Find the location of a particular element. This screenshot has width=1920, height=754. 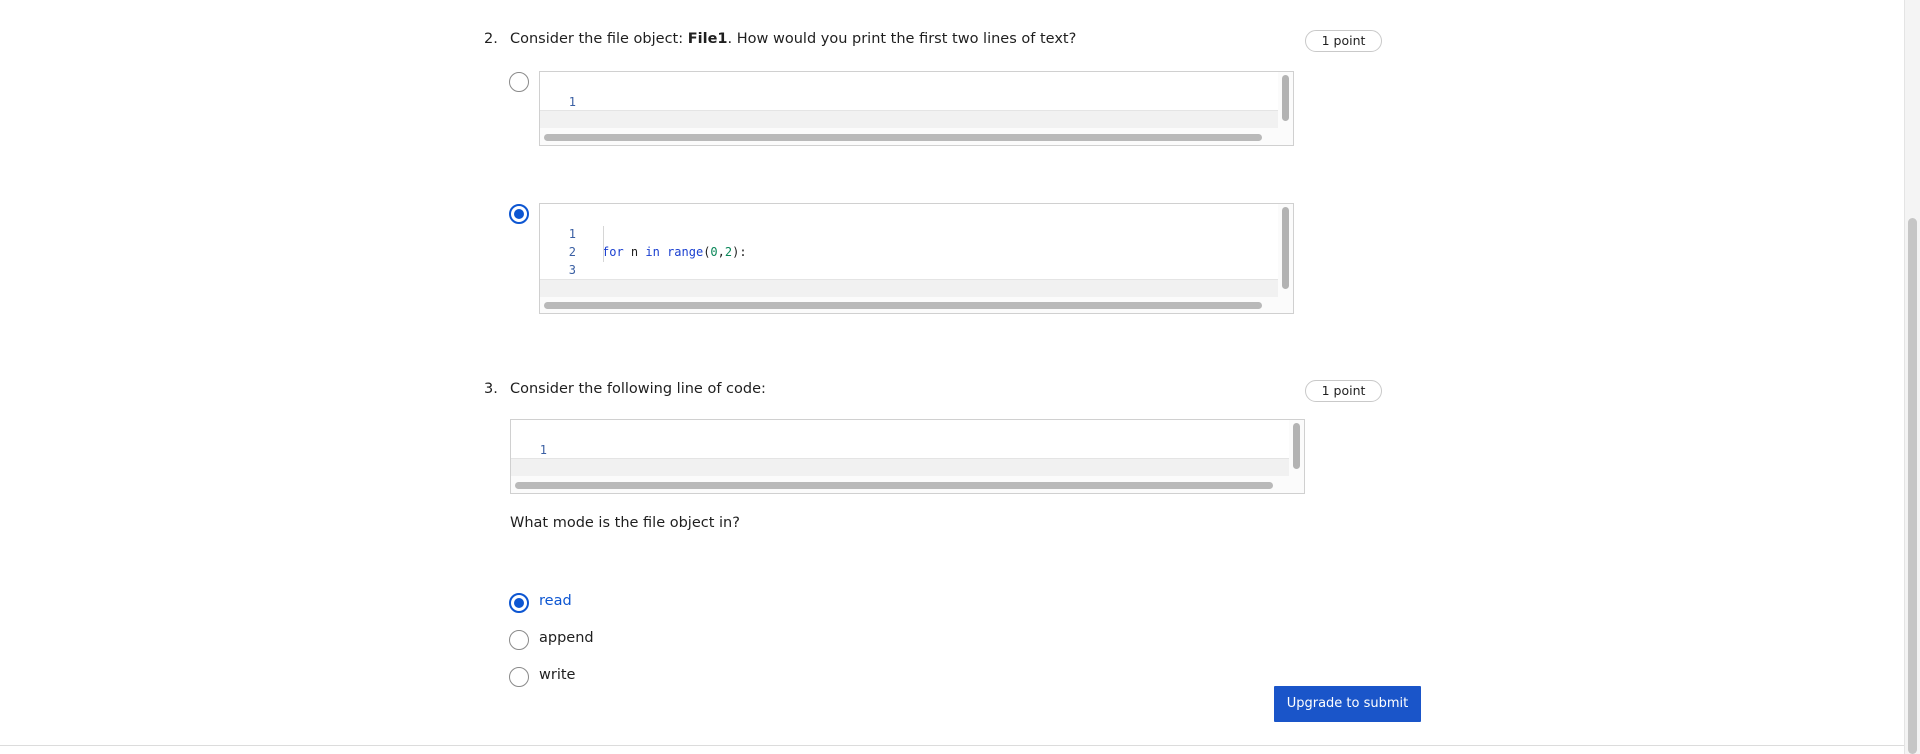

upgrade-to-submit-button: Upgrade to submit is located at coordinates (1347, 704).